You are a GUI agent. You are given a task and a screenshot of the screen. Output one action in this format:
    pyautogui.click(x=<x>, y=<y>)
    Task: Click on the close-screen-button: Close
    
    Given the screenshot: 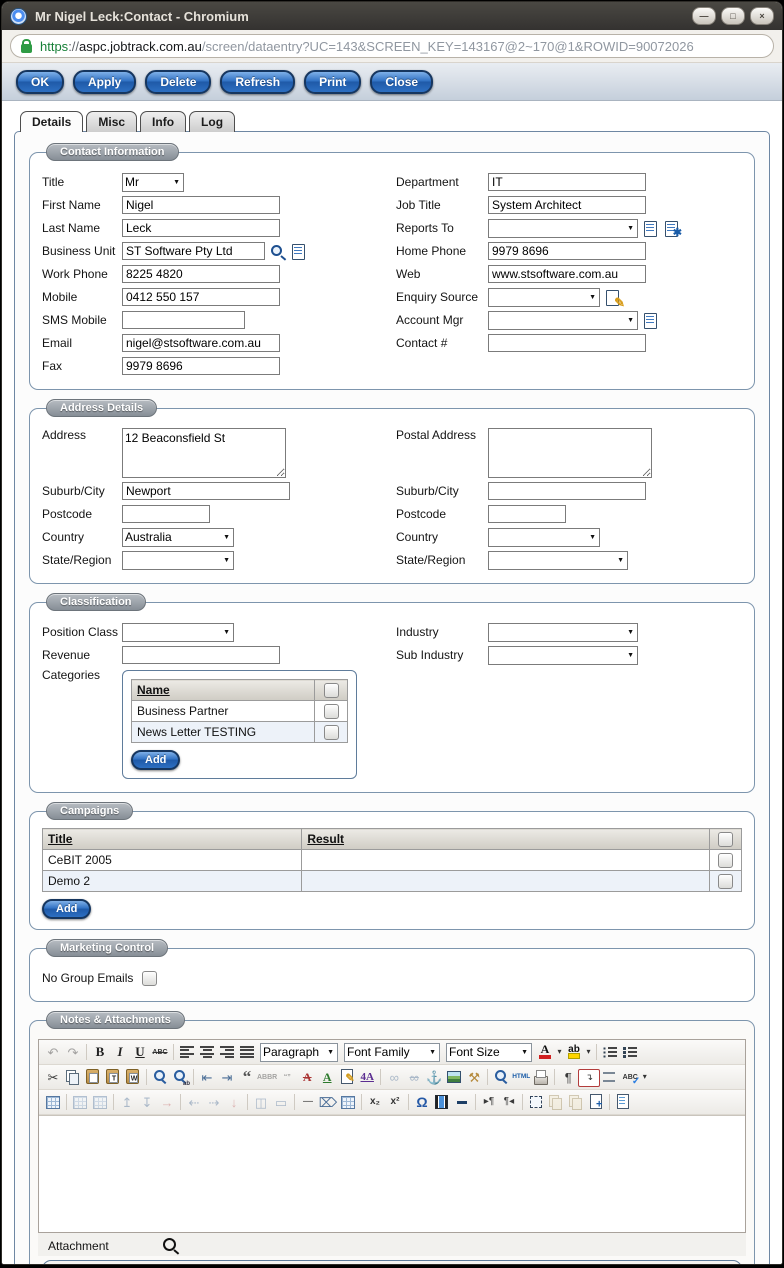 What is the action you would take?
    pyautogui.click(x=402, y=81)
    